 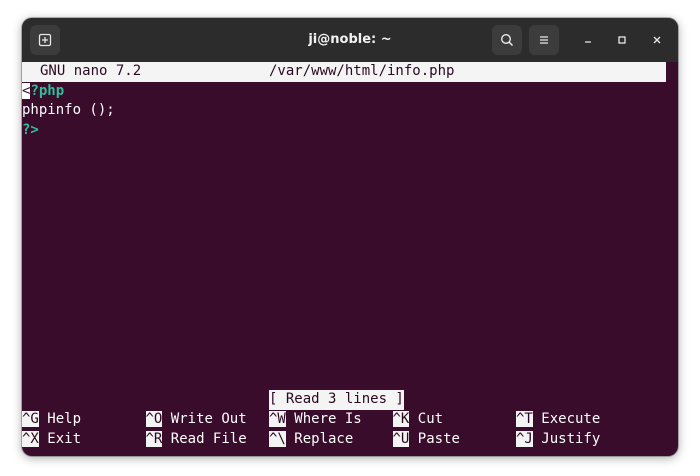 What do you see at coordinates (30, 419) in the screenshot?
I see `shortcut-key: ^G` at bounding box center [30, 419].